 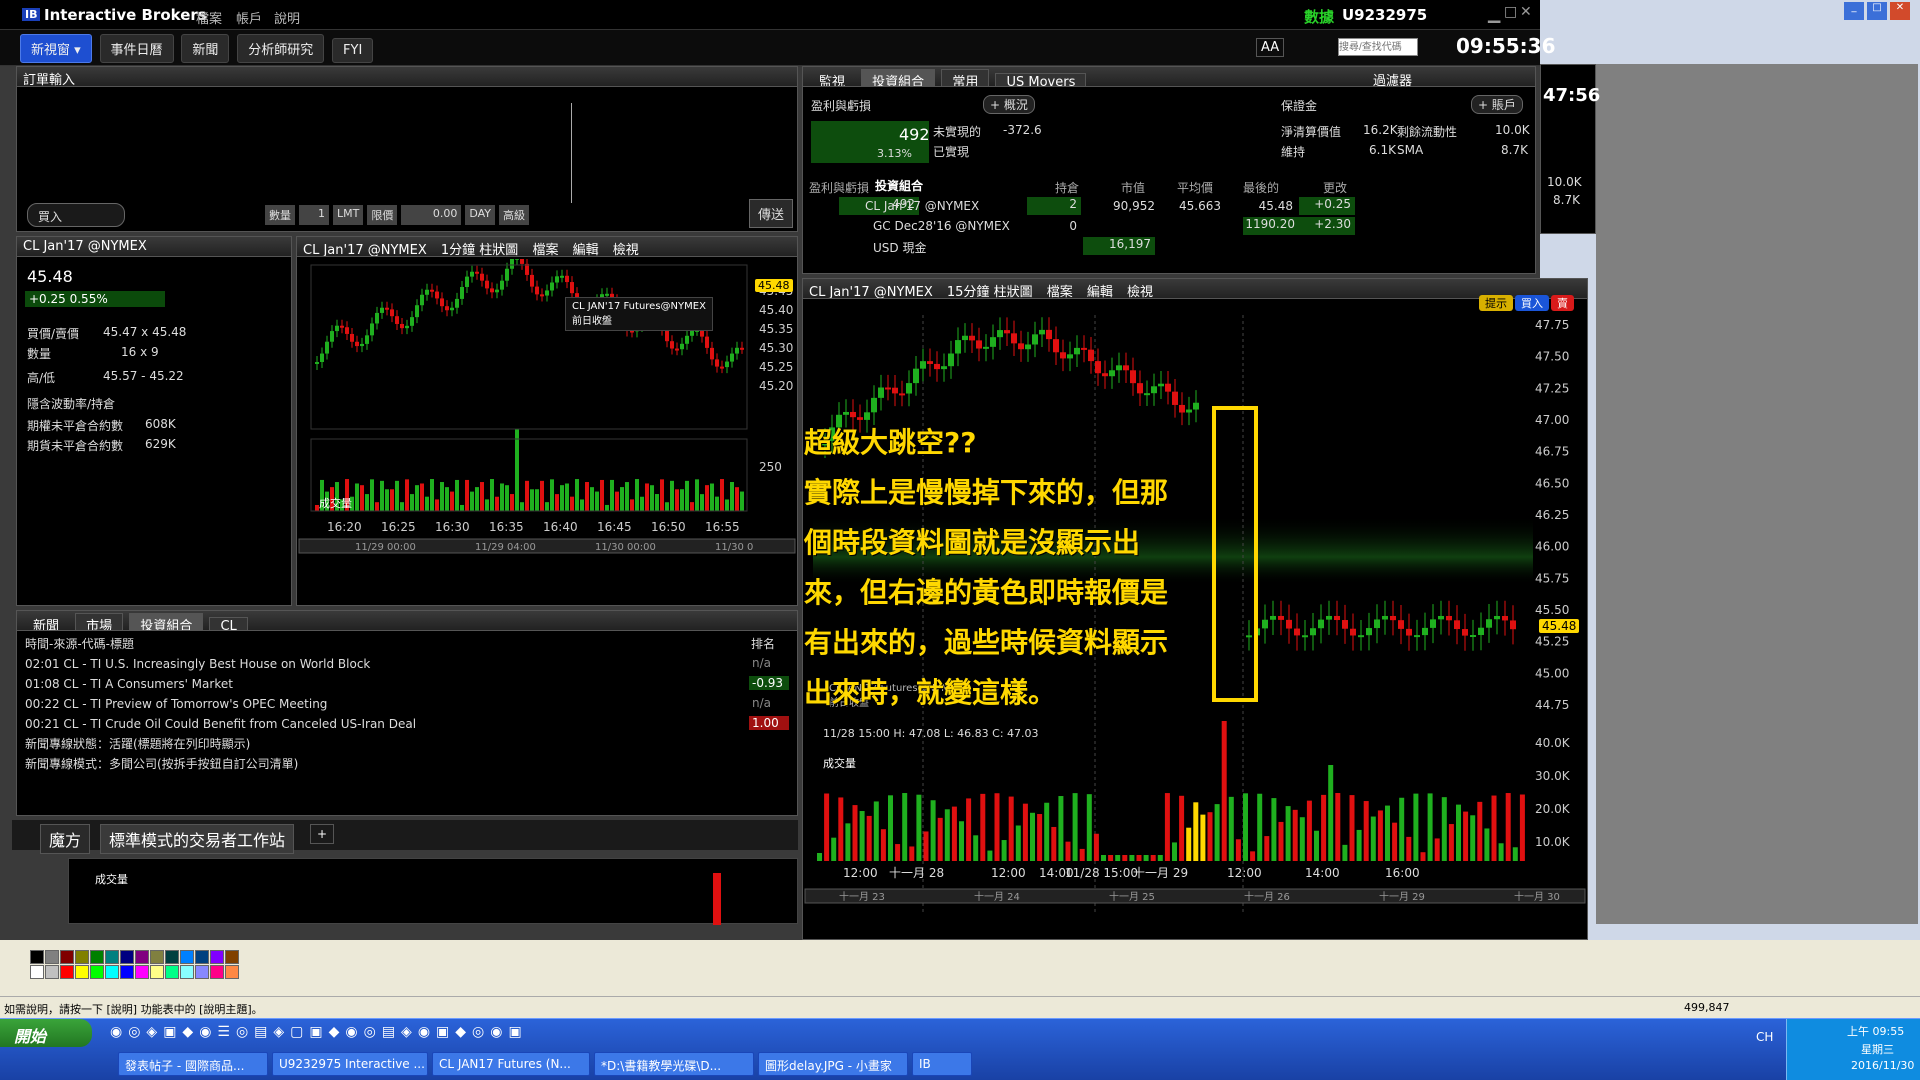 What do you see at coordinates (1168, 247) in the screenshot?
I see `table-row: USD 現金 16,197` at bounding box center [1168, 247].